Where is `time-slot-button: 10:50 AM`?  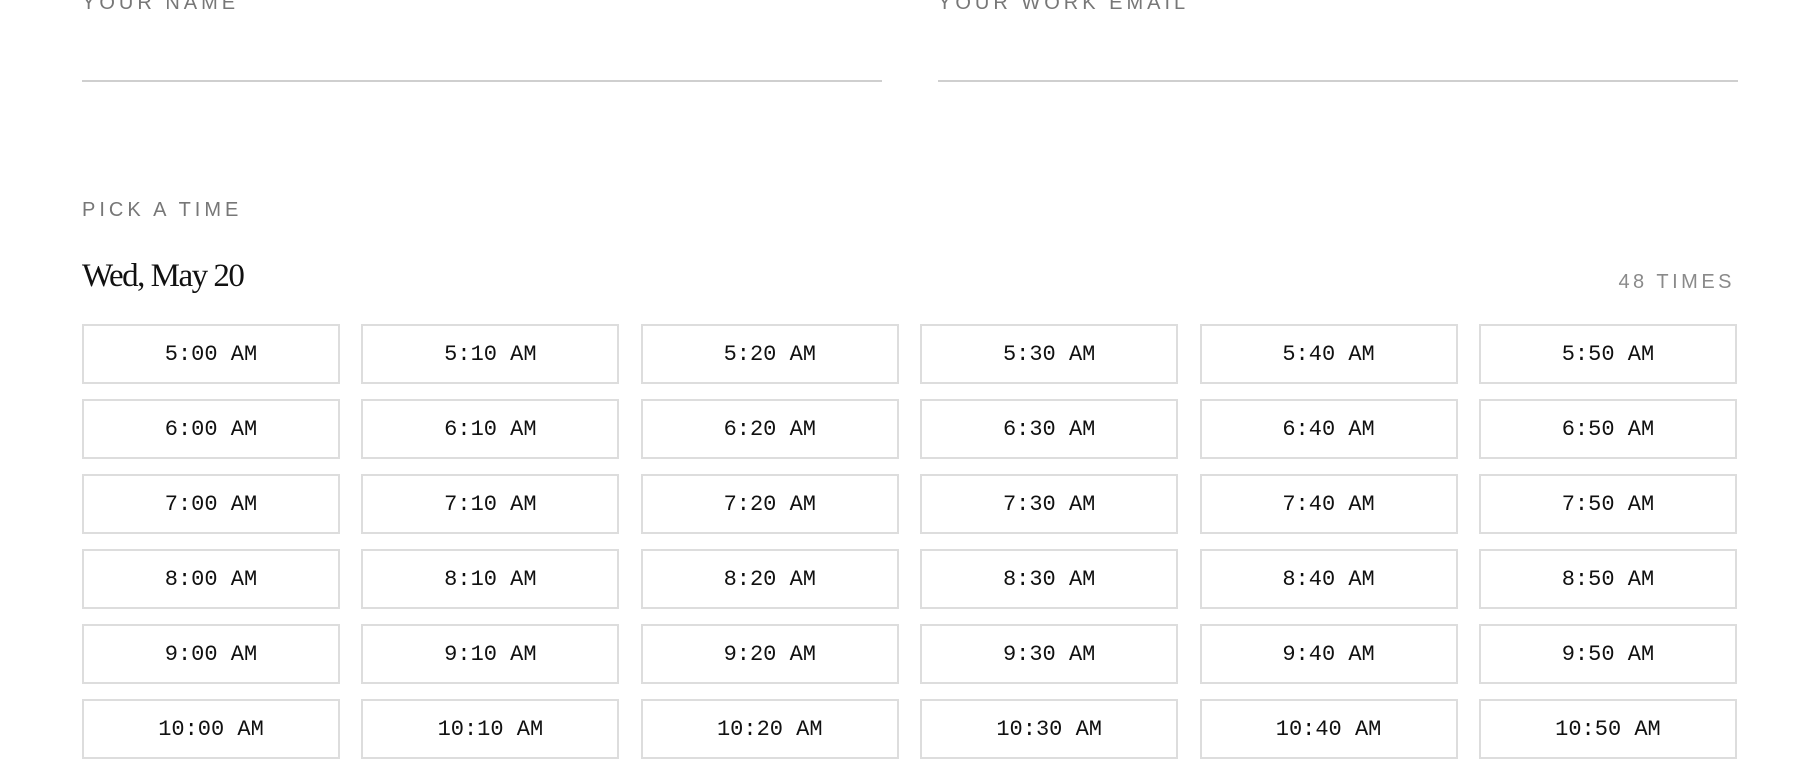 time-slot-button: 10:50 AM is located at coordinates (1607, 729).